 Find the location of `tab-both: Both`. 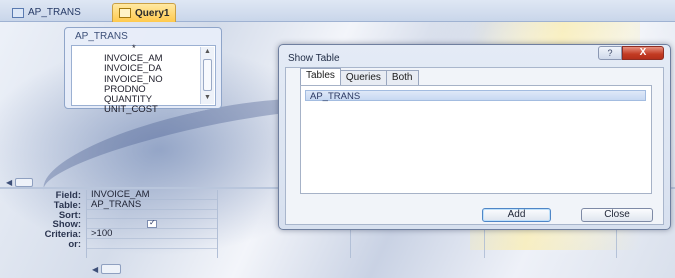

tab-both: Both is located at coordinates (402, 77).